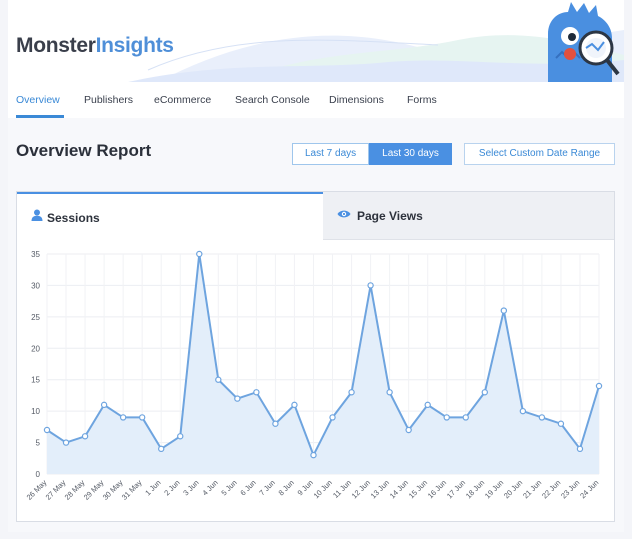 The height and width of the screenshot is (539, 632). Describe the element at coordinates (35, 348) in the screenshot. I see `y-tick-label: 20` at that location.